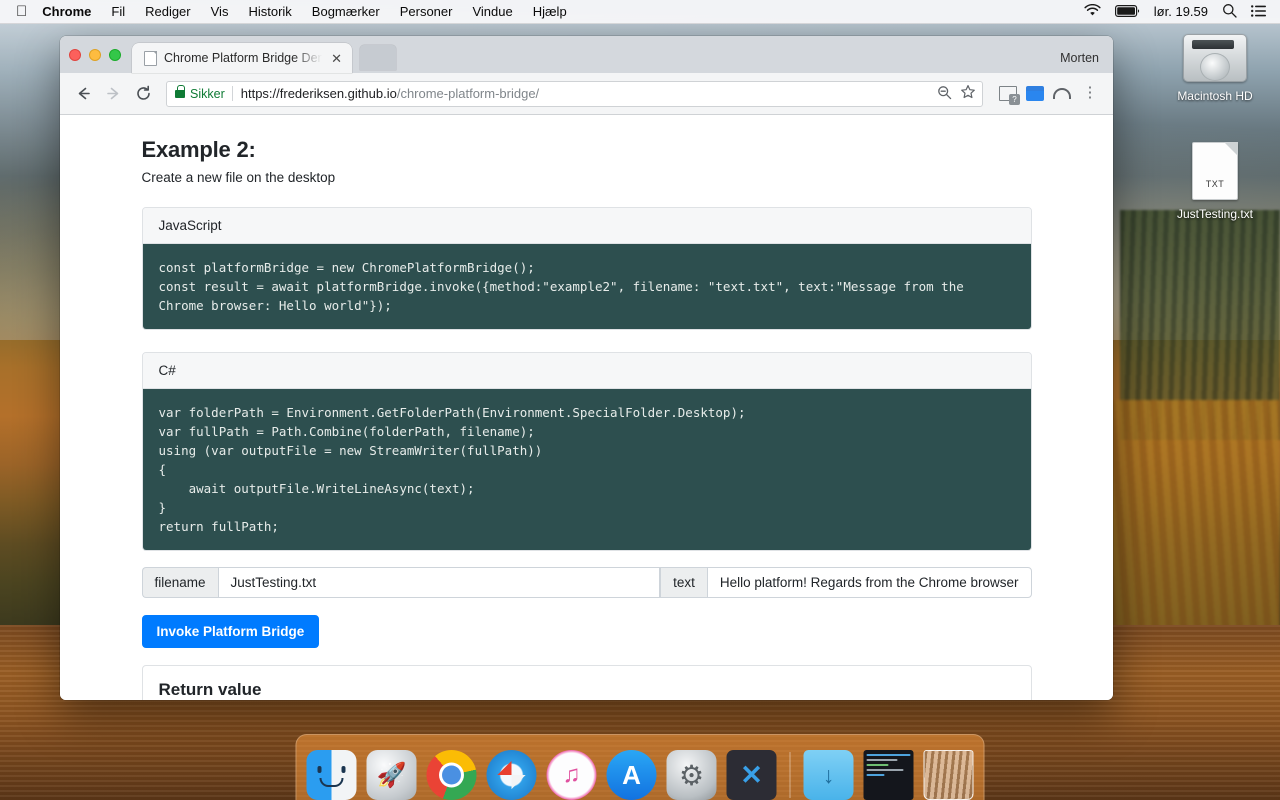 Image resolution: width=1280 pixels, height=800 pixels. I want to click on desktop-icon-macintosh-hd: Macintosh HD, so click(1215, 69).